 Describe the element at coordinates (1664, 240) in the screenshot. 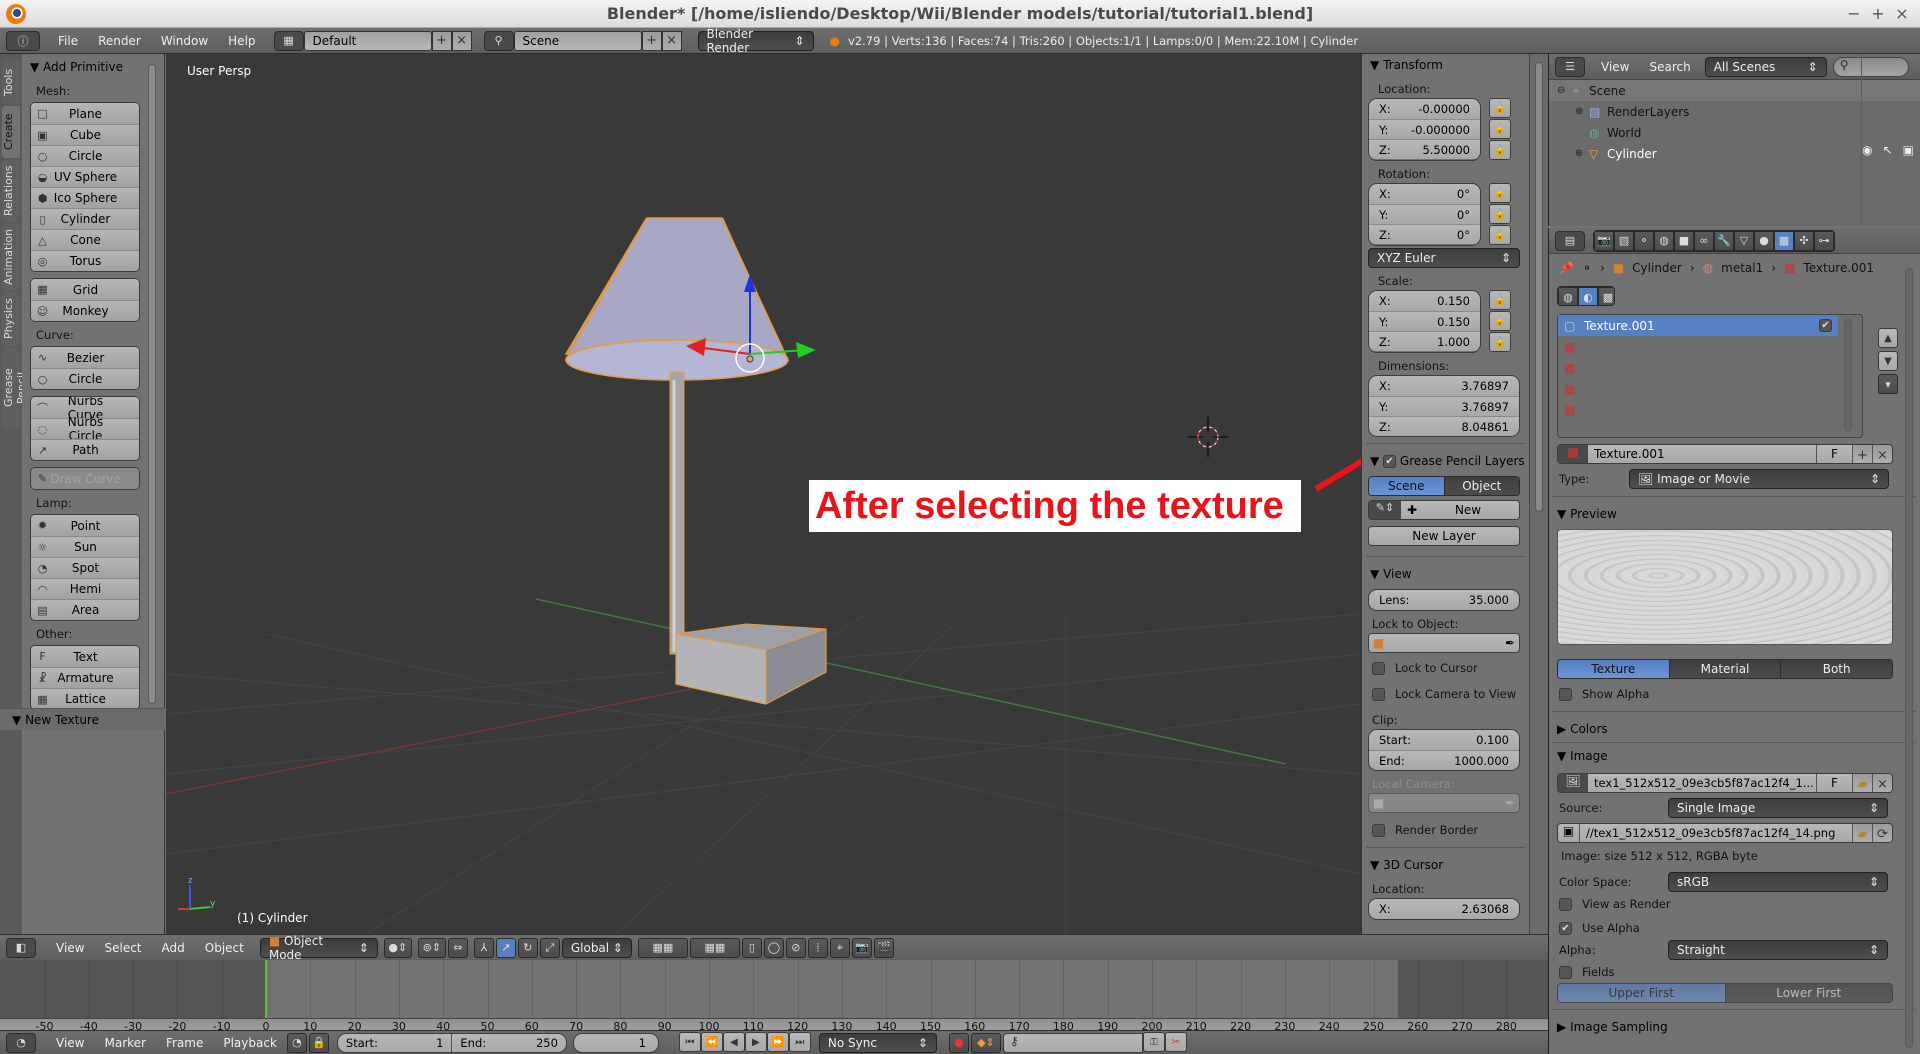

I see `tab-world-icon: ◍` at that location.